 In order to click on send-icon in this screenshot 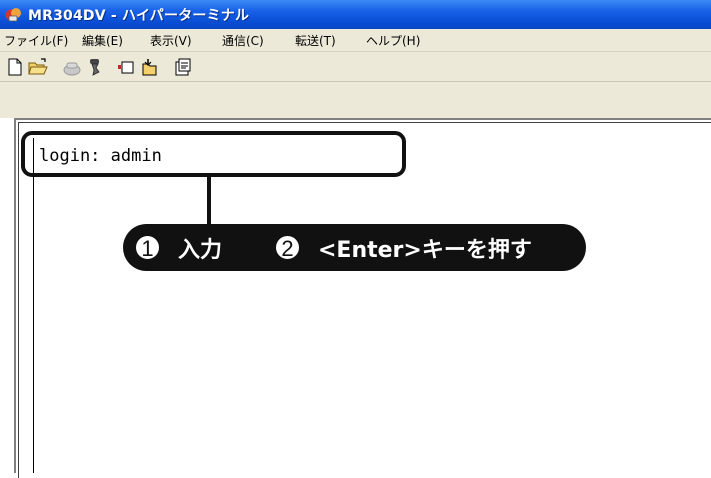, I will do `click(127, 67)`.